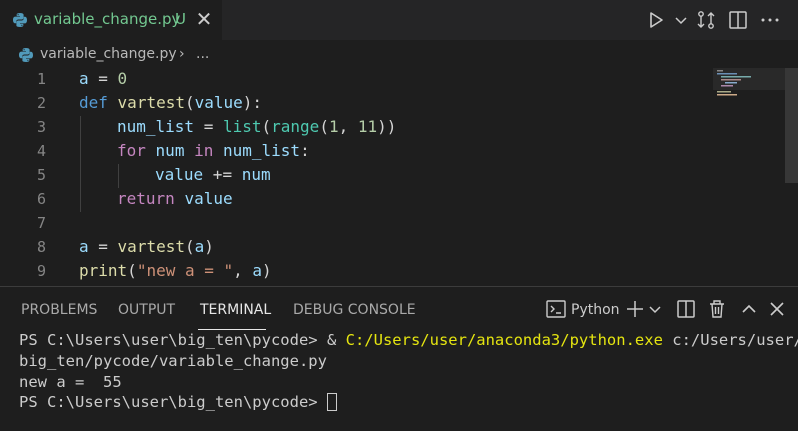 This screenshot has height=431, width=798. Describe the element at coordinates (41, 151) in the screenshot. I see `line-number: 4` at that location.